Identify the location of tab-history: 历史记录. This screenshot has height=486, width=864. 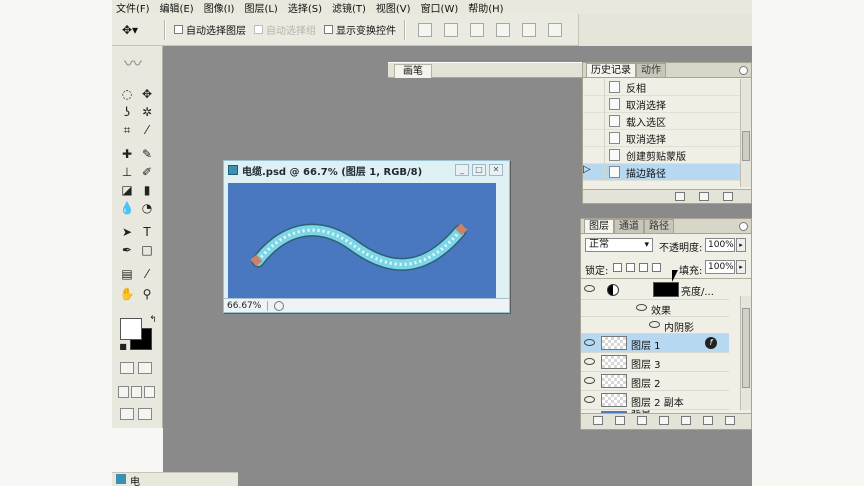
(611, 70).